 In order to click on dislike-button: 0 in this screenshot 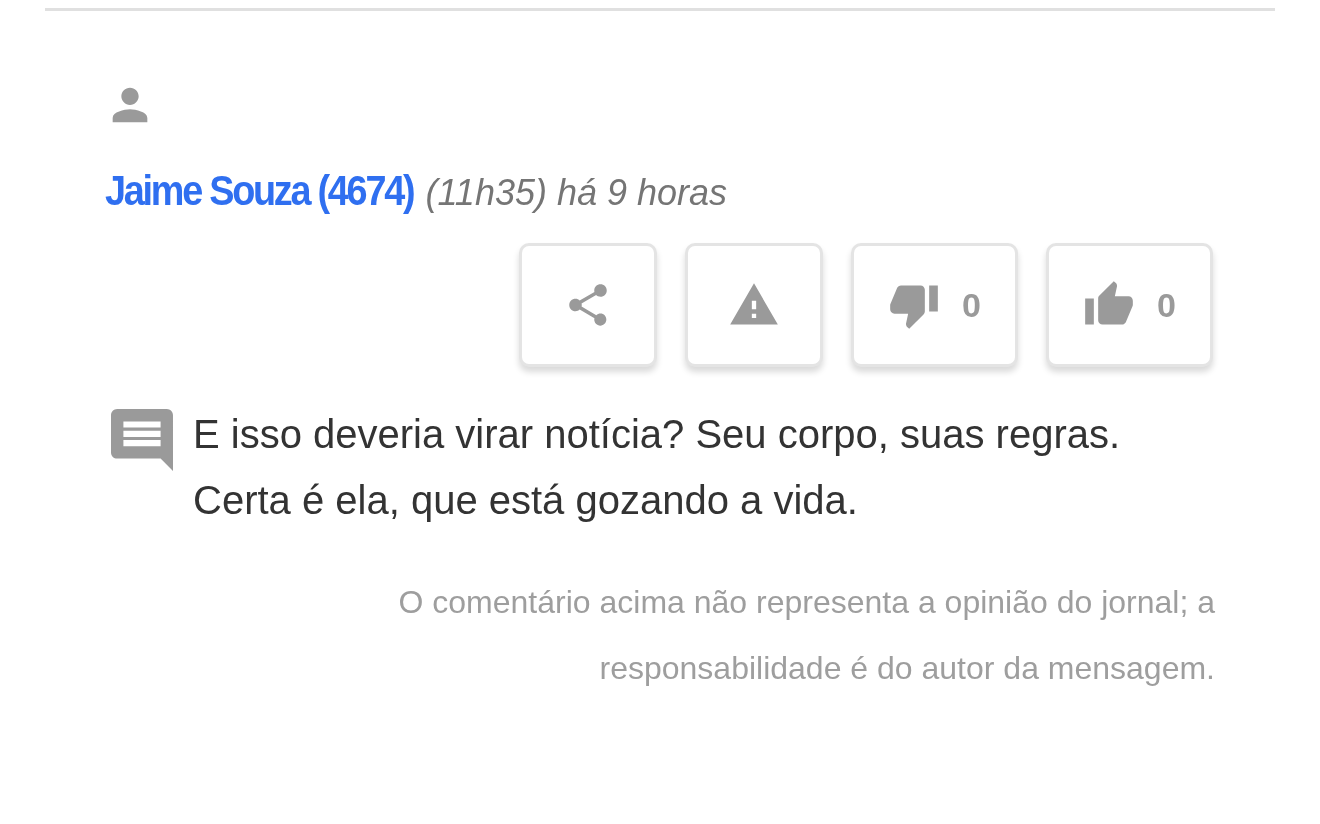, I will do `click(934, 305)`.